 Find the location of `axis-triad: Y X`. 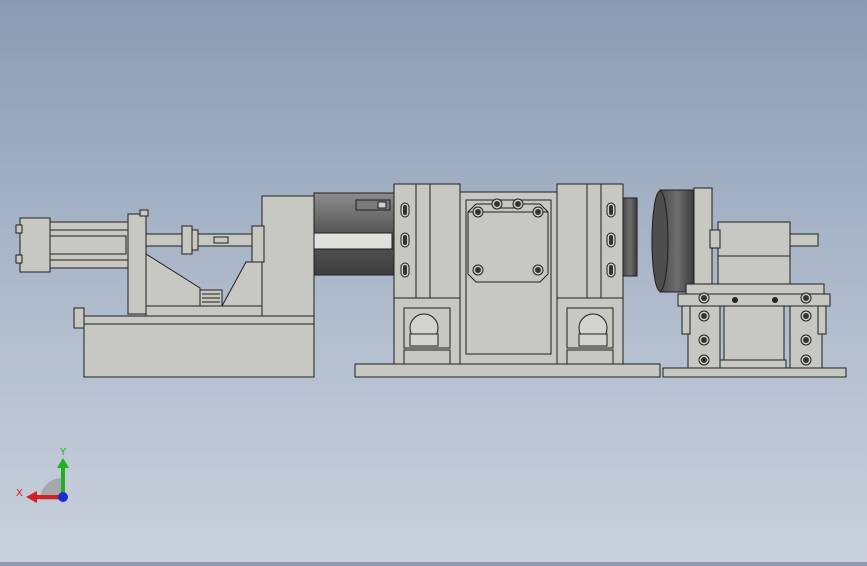

axis-triad: Y X is located at coordinates (42, 475).